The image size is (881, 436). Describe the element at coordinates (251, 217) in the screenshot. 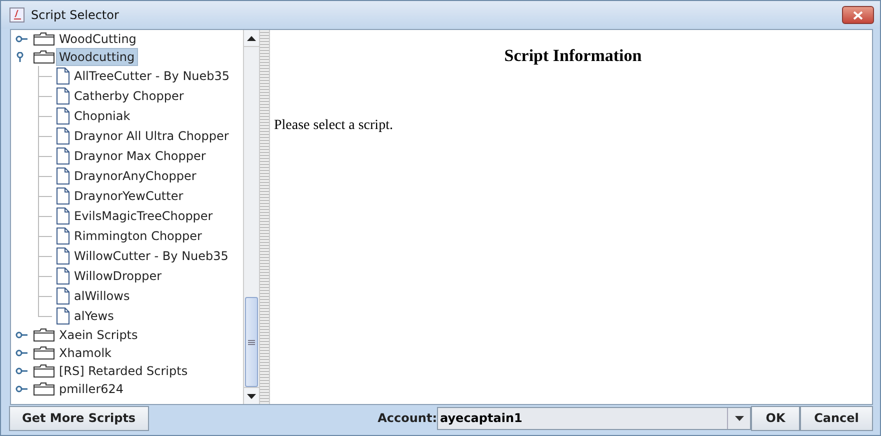

I see `scrollbar` at that location.